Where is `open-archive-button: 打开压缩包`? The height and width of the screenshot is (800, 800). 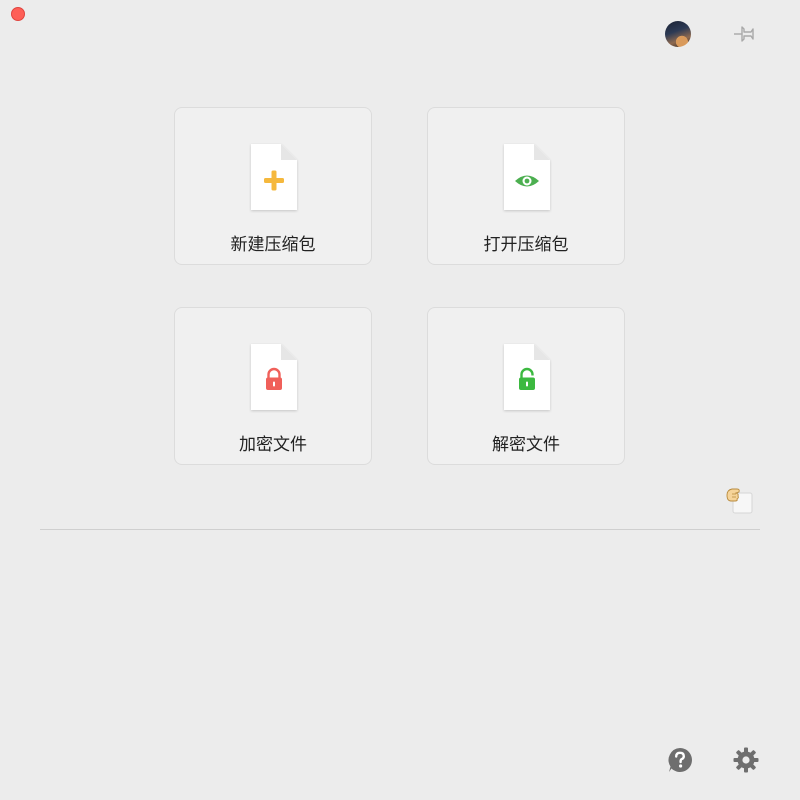
open-archive-button: 打开压缩包 is located at coordinates (526, 186).